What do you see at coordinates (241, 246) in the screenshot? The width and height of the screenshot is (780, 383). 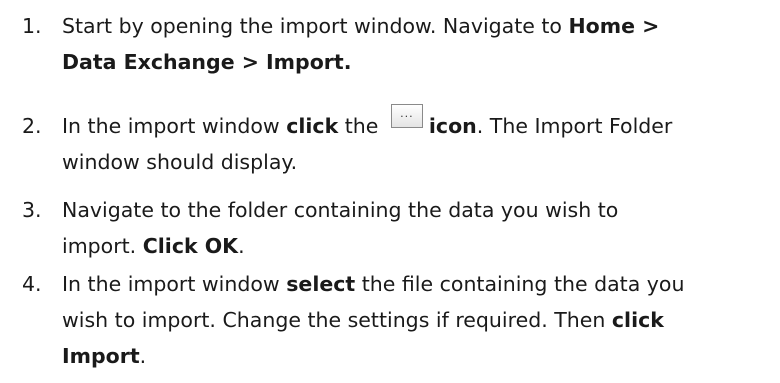 I see `step-3-text-line2-c: .` at bounding box center [241, 246].